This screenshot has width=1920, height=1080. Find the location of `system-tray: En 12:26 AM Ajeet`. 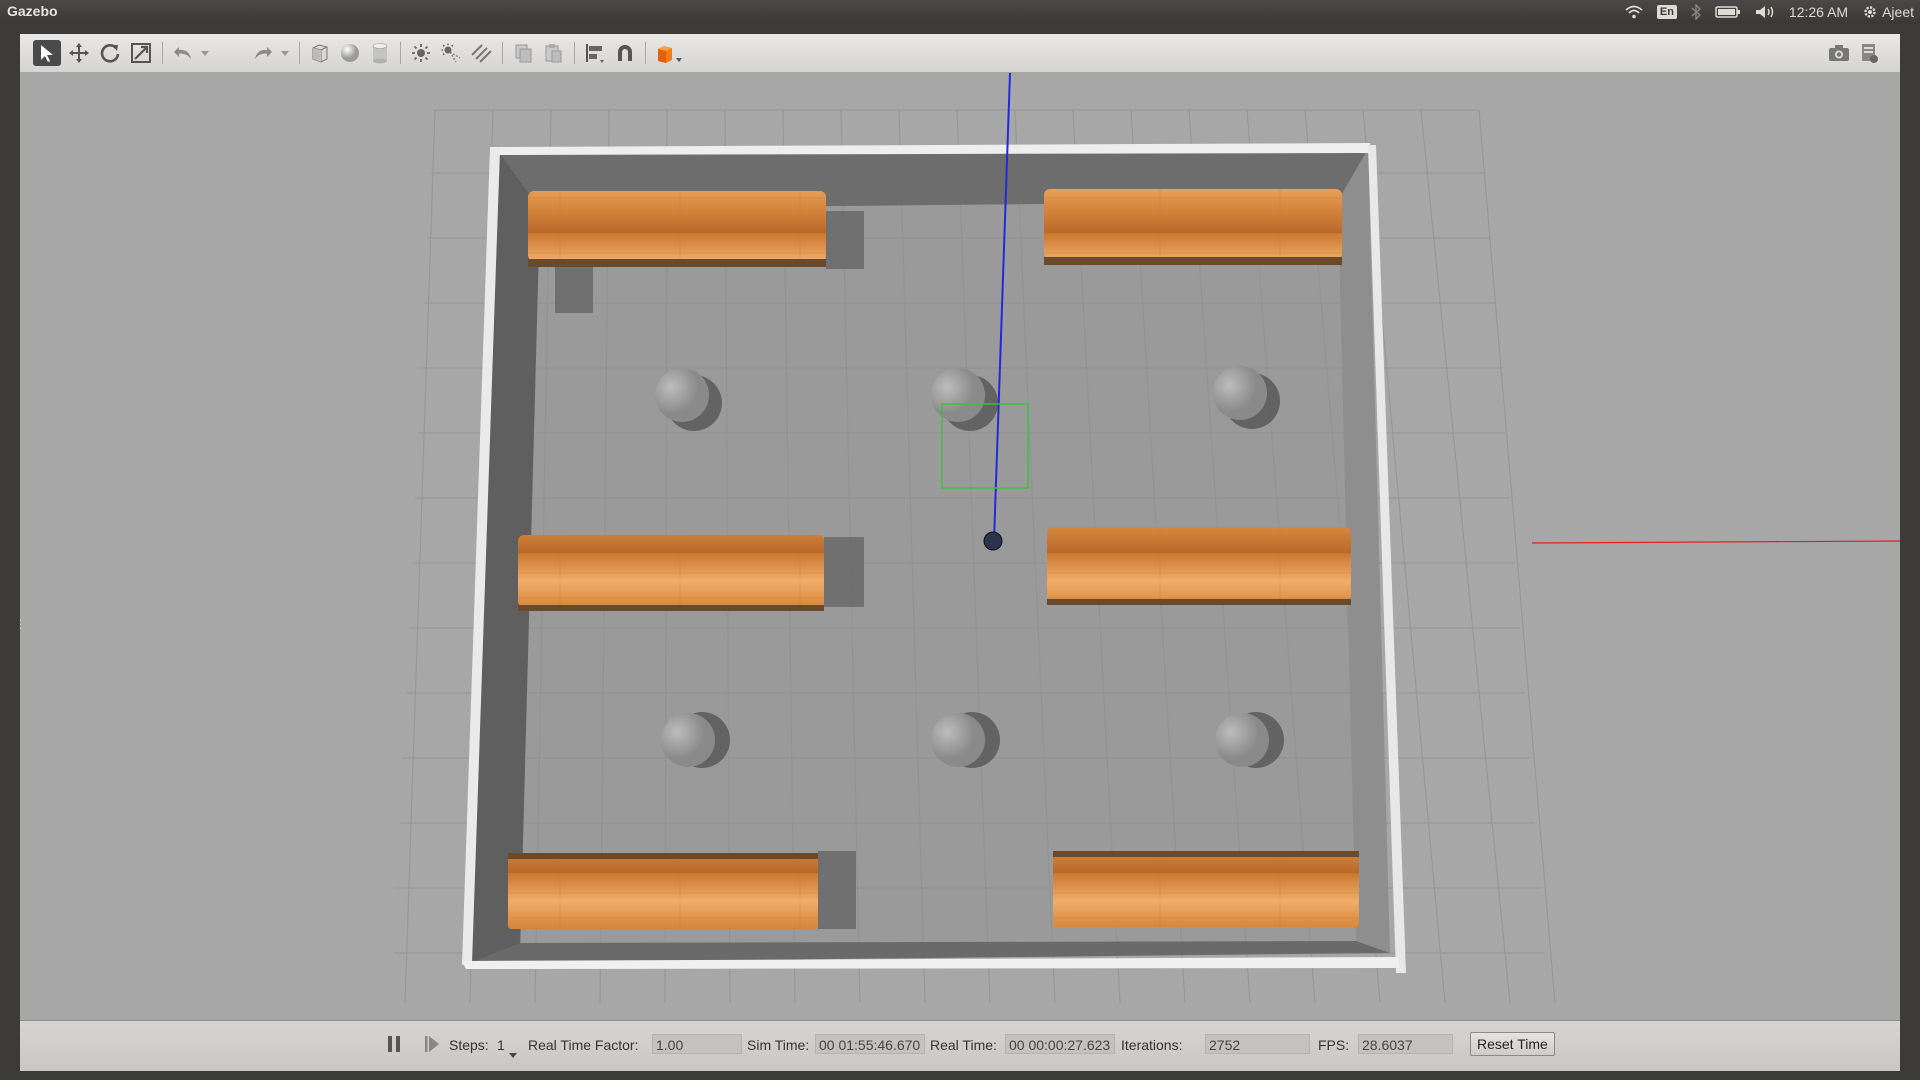

system-tray: En 12:26 AM Ajeet is located at coordinates (1769, 12).